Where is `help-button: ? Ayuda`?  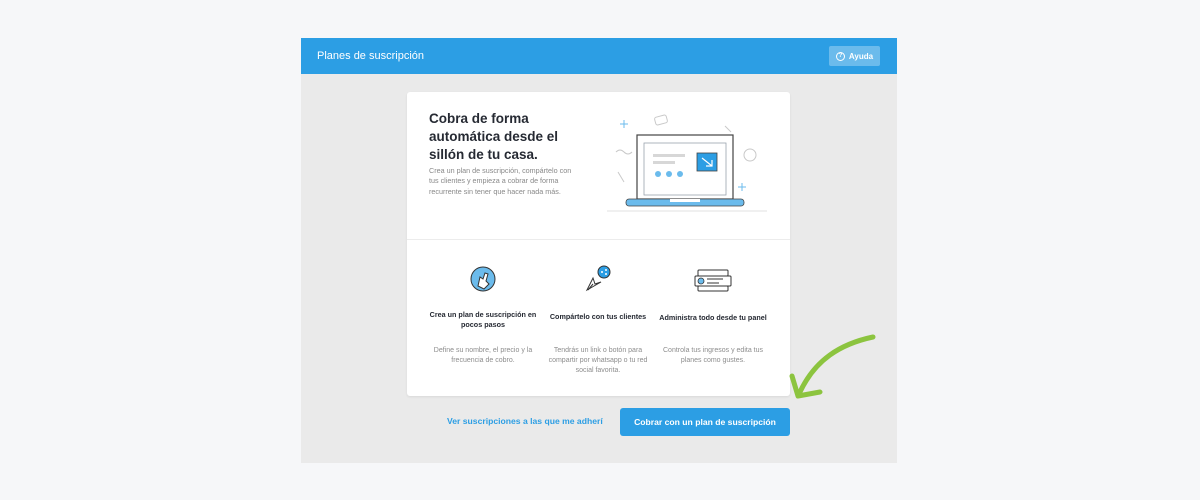 help-button: ? Ayuda is located at coordinates (854, 56).